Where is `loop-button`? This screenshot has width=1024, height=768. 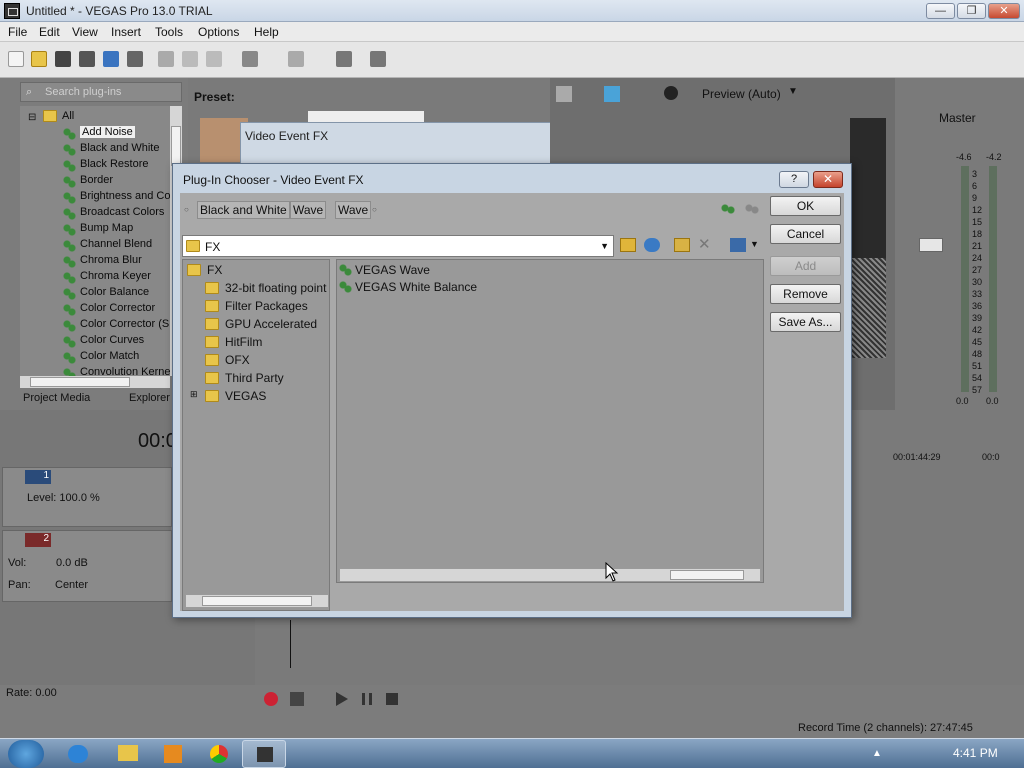
loop-button is located at coordinates (297, 699).